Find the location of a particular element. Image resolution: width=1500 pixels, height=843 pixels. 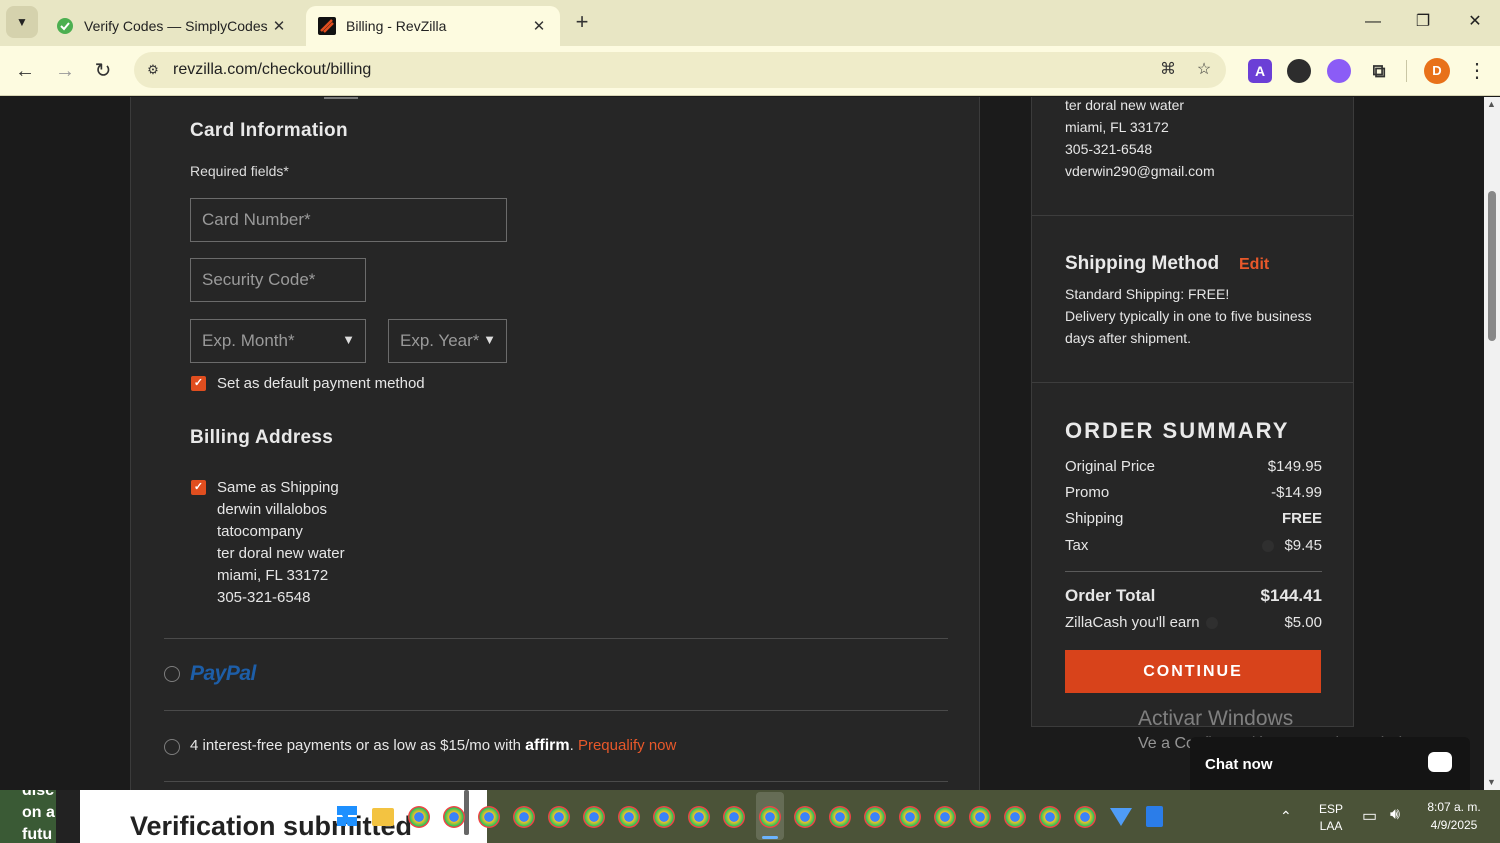

card-number-input: Card Number* is located at coordinates (348, 220).